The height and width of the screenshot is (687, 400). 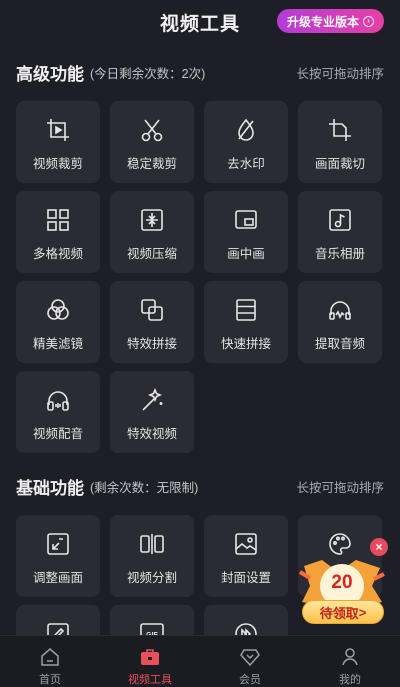 What do you see at coordinates (150, 657) in the screenshot?
I see `toolbox-icon` at bounding box center [150, 657].